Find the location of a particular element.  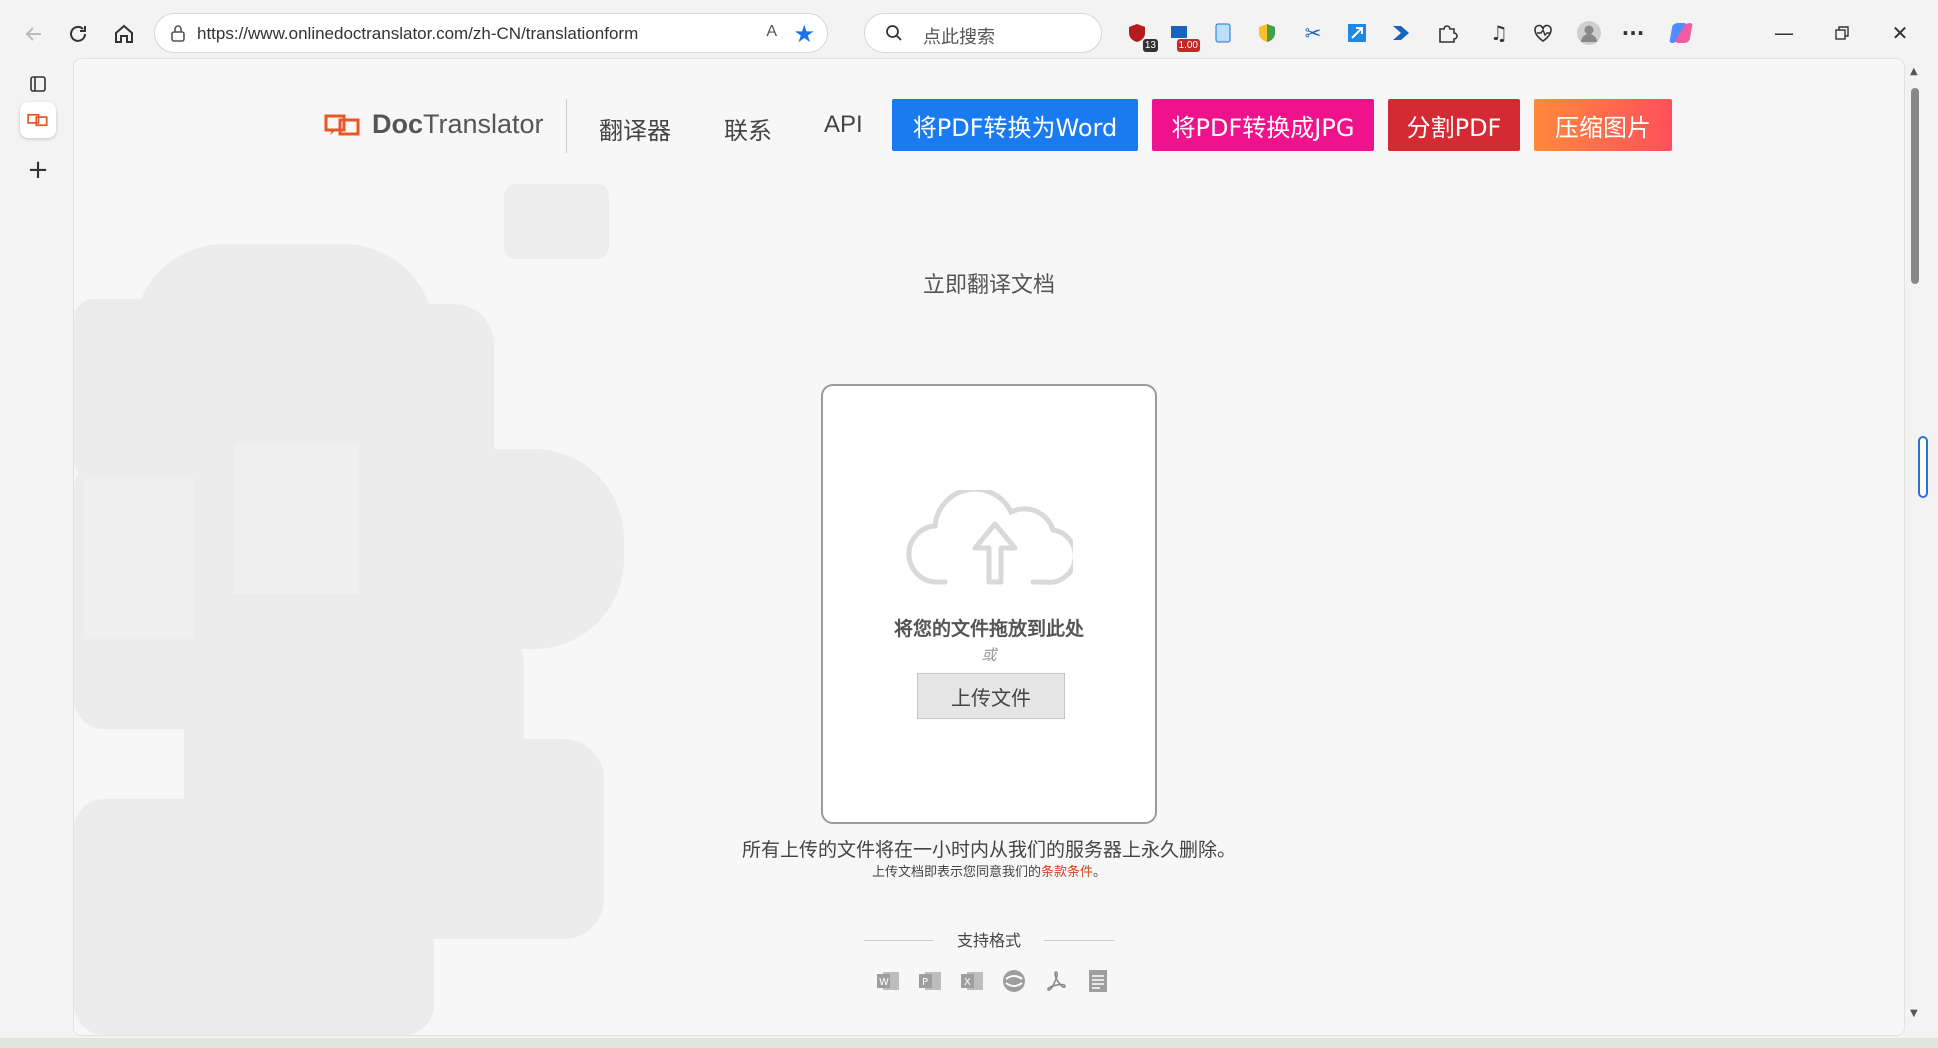

new-tab-plus-icon: + is located at coordinates (38, 170).